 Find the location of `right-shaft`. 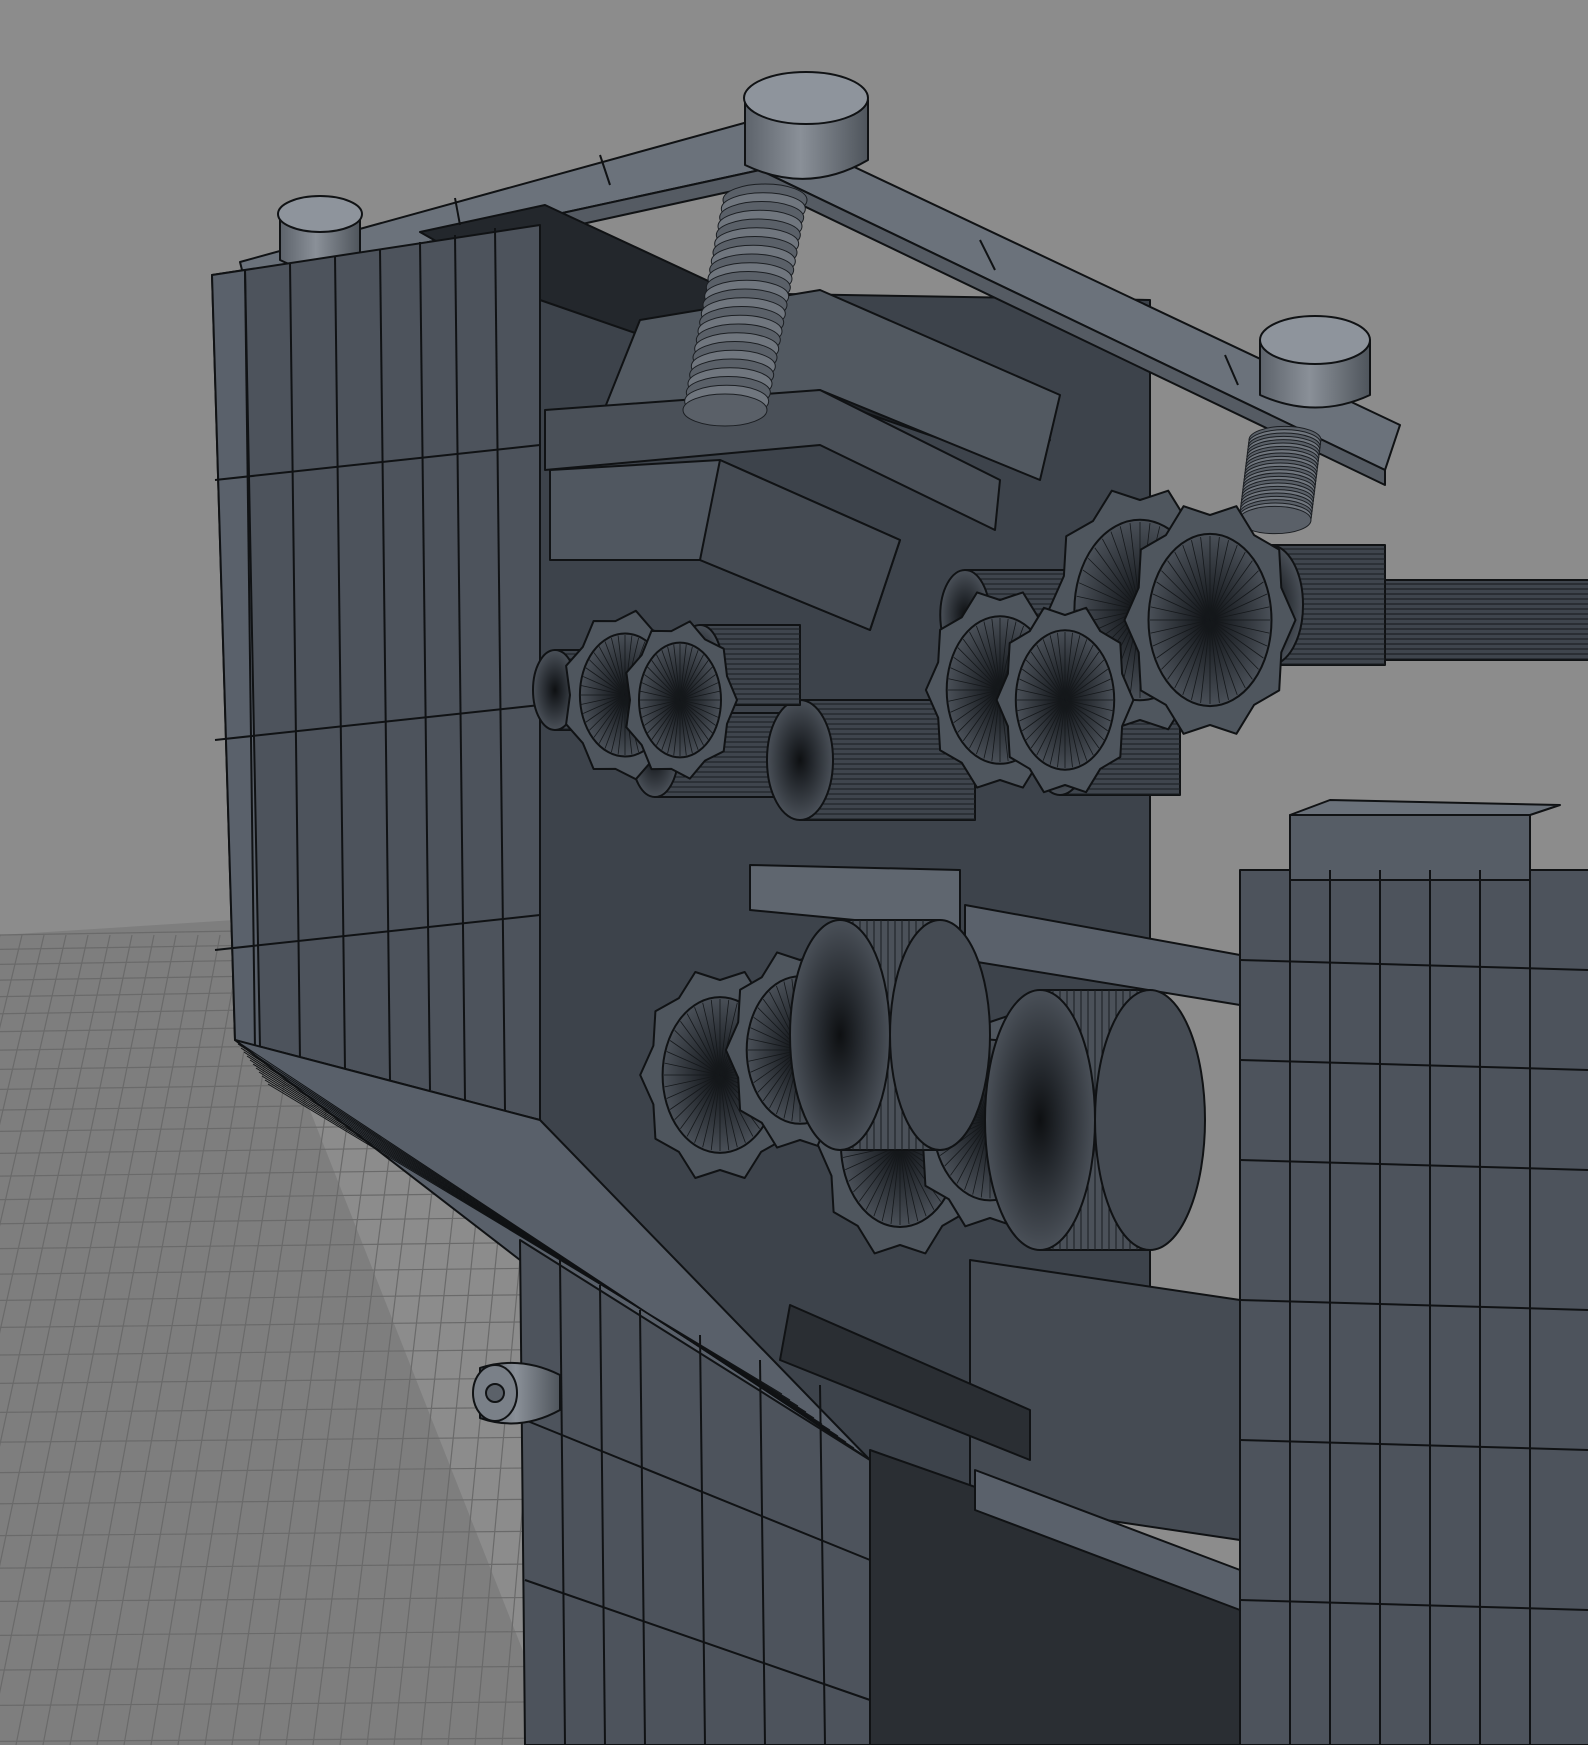

right-shaft is located at coordinates (1483, 620).